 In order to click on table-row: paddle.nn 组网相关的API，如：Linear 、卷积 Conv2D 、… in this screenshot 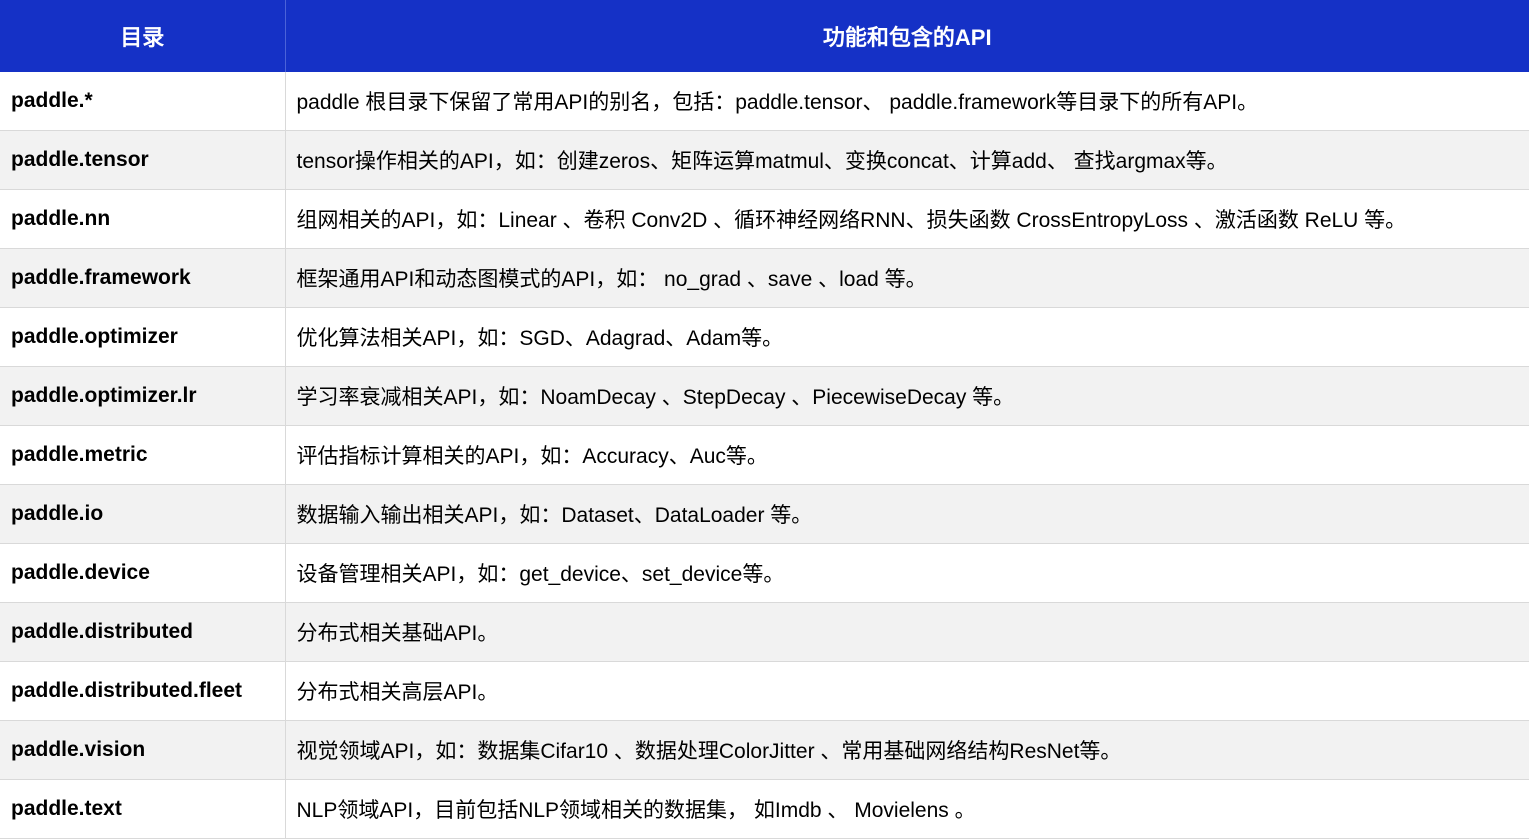, I will do `click(764, 219)`.